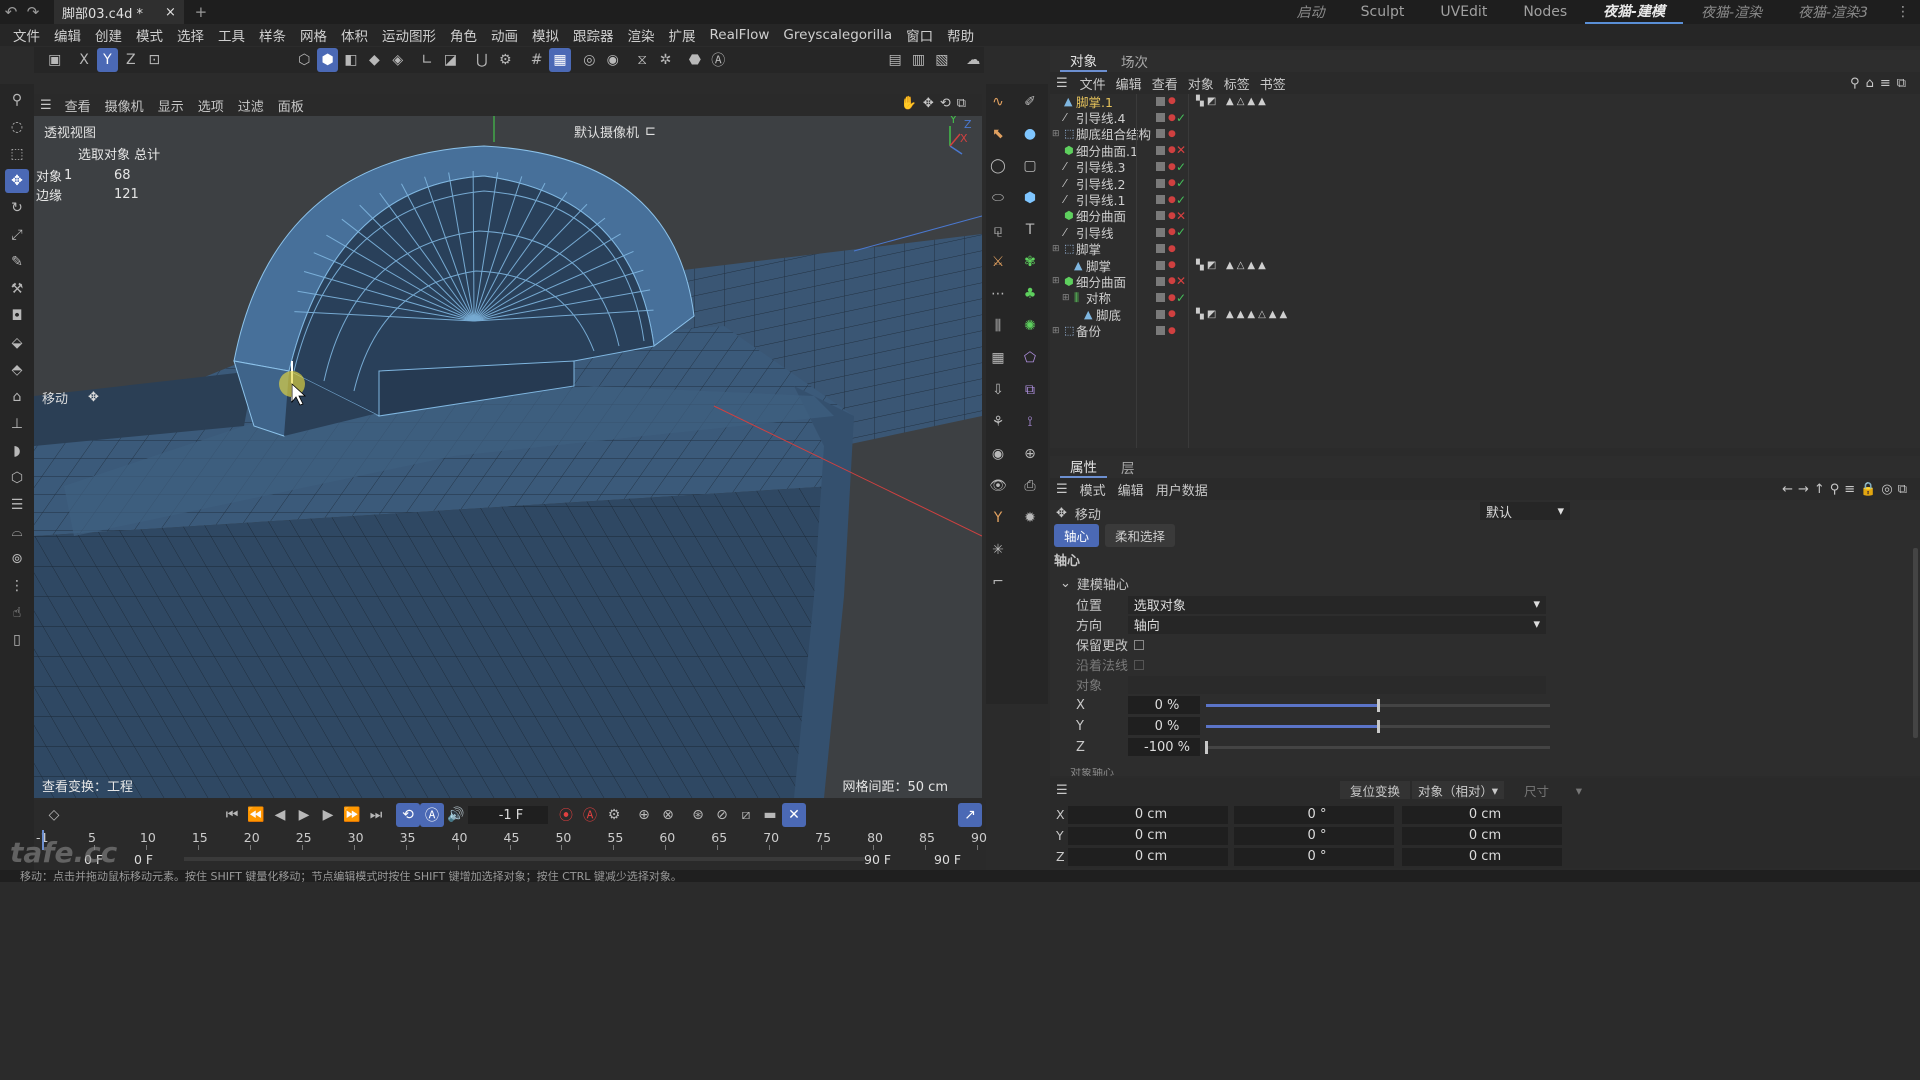 This screenshot has height=1080, width=1920. I want to click on object-row: ⁄ 引导线 ● ✓, so click(1485, 232).